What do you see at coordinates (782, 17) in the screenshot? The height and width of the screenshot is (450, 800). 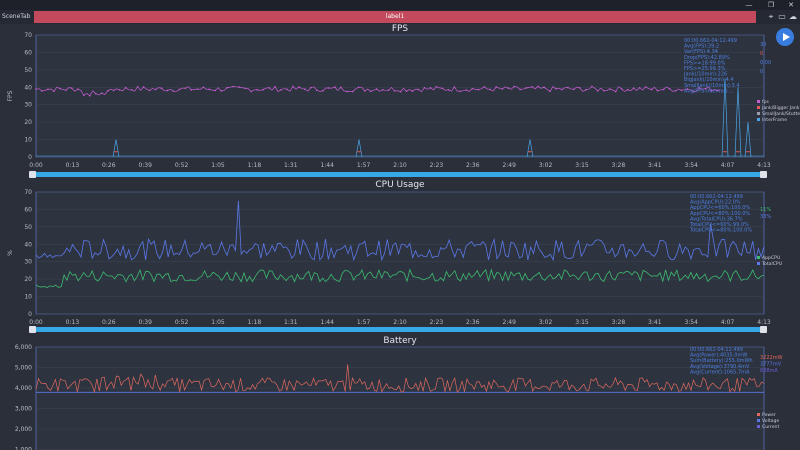 I see `folder-icon: ▭` at bounding box center [782, 17].